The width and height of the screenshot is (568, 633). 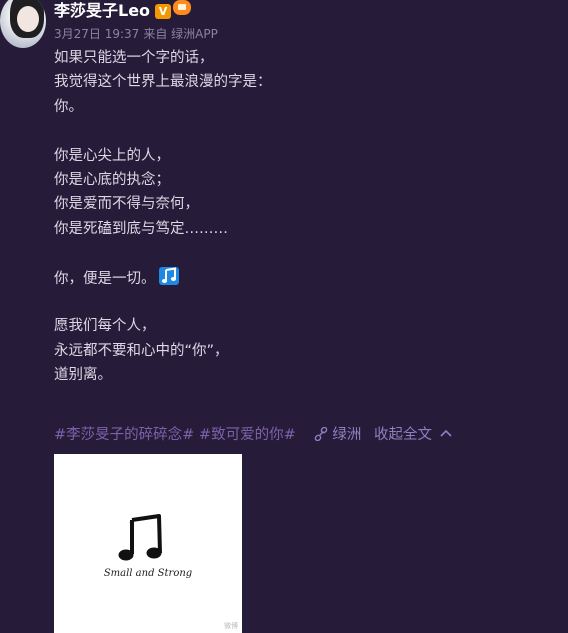 I want to click on username: 李莎旻子Leo, so click(x=102, y=11).